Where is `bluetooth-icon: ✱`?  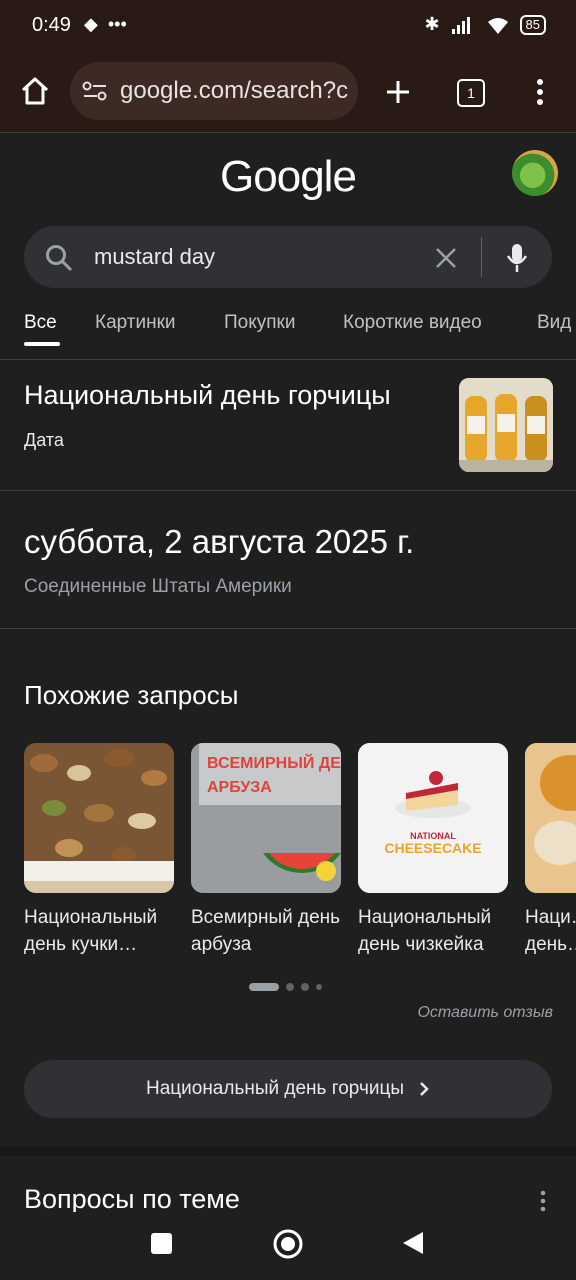 bluetooth-icon: ✱ is located at coordinates (432, 24).